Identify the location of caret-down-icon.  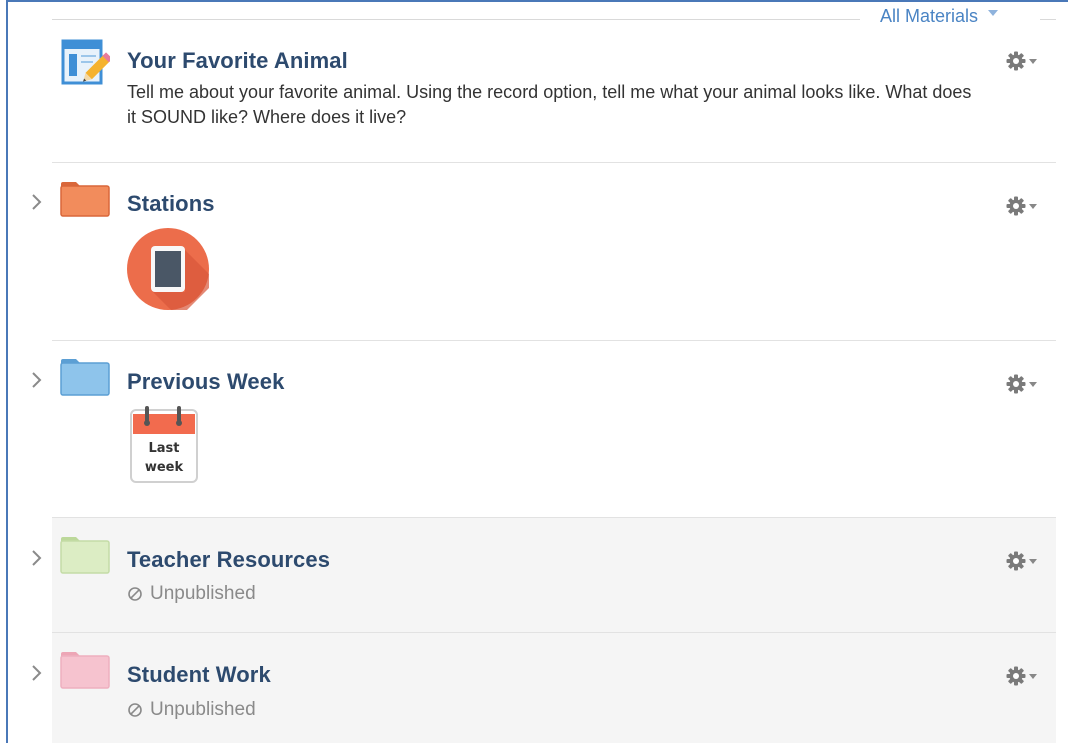
(993, 13).